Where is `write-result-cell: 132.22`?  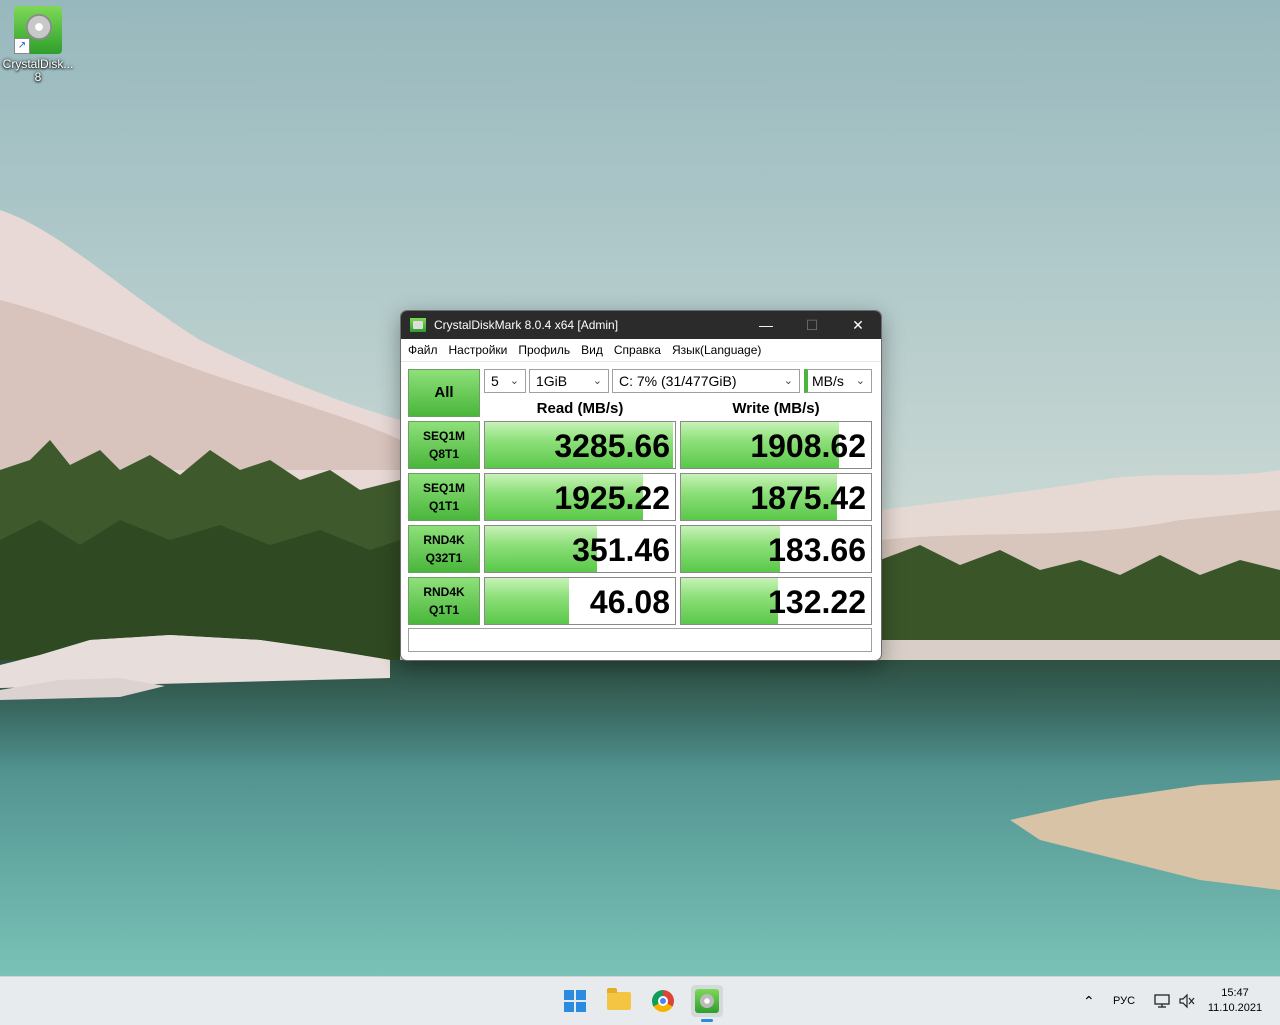
write-result-cell: 132.22 is located at coordinates (776, 601).